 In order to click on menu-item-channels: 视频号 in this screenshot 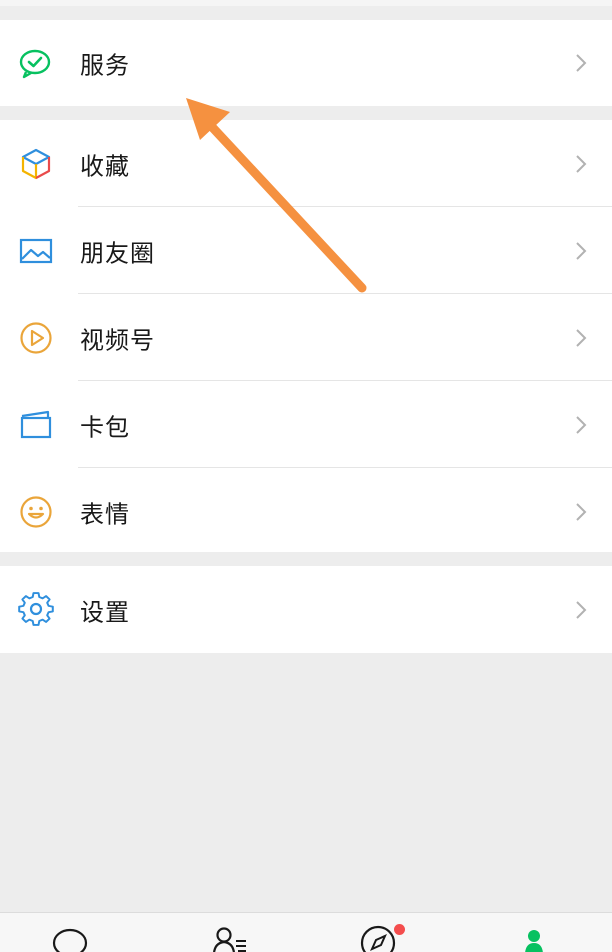, I will do `click(306, 337)`.